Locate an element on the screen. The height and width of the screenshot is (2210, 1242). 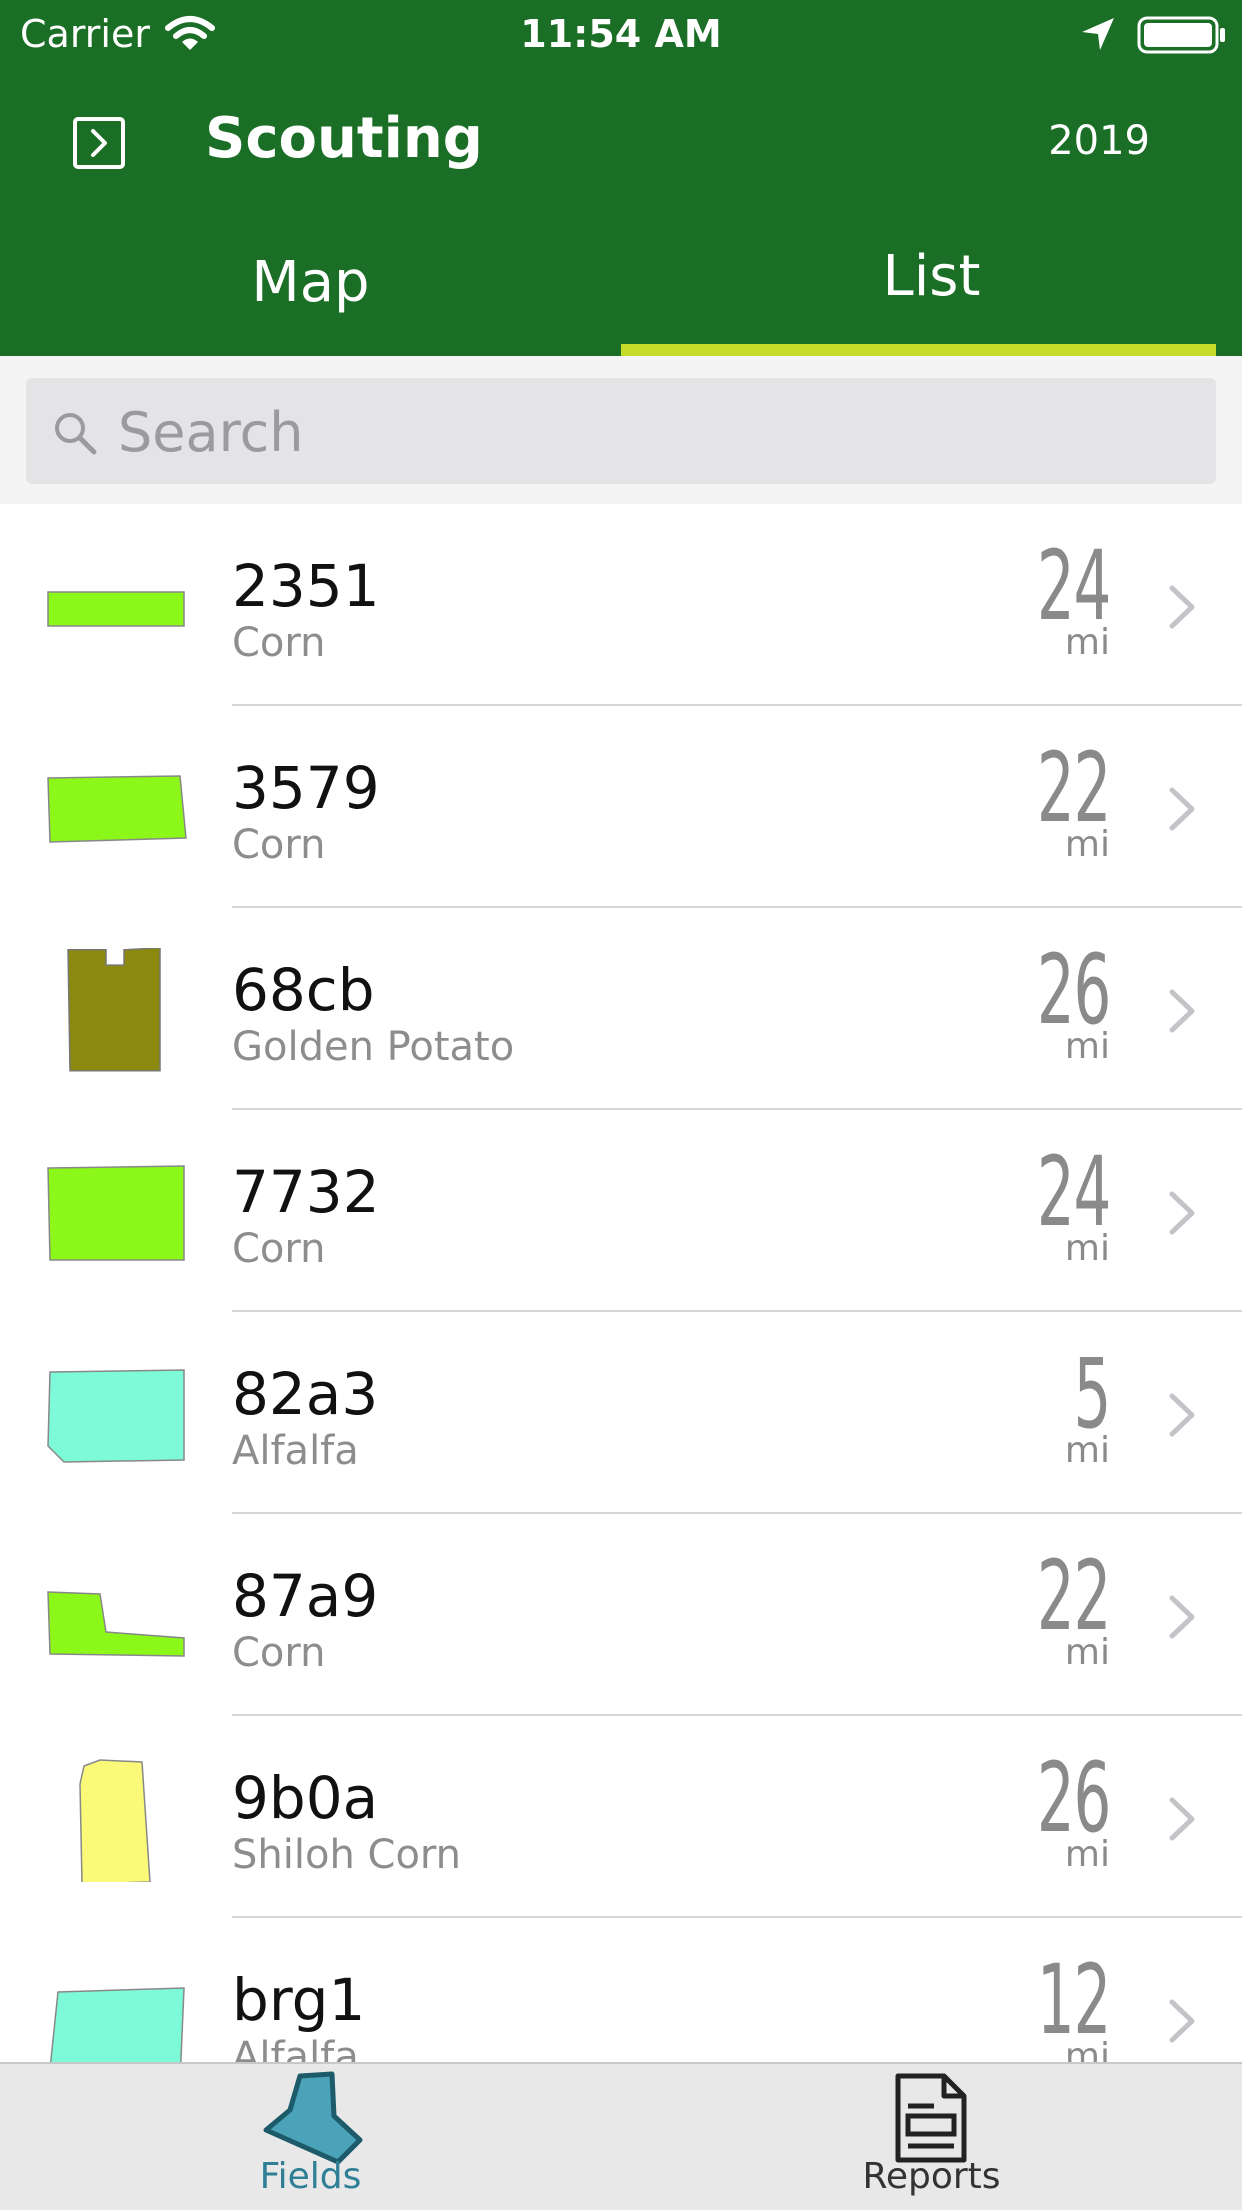
bottom-tab-bar: Fields Reports is located at coordinates (621, 2136).